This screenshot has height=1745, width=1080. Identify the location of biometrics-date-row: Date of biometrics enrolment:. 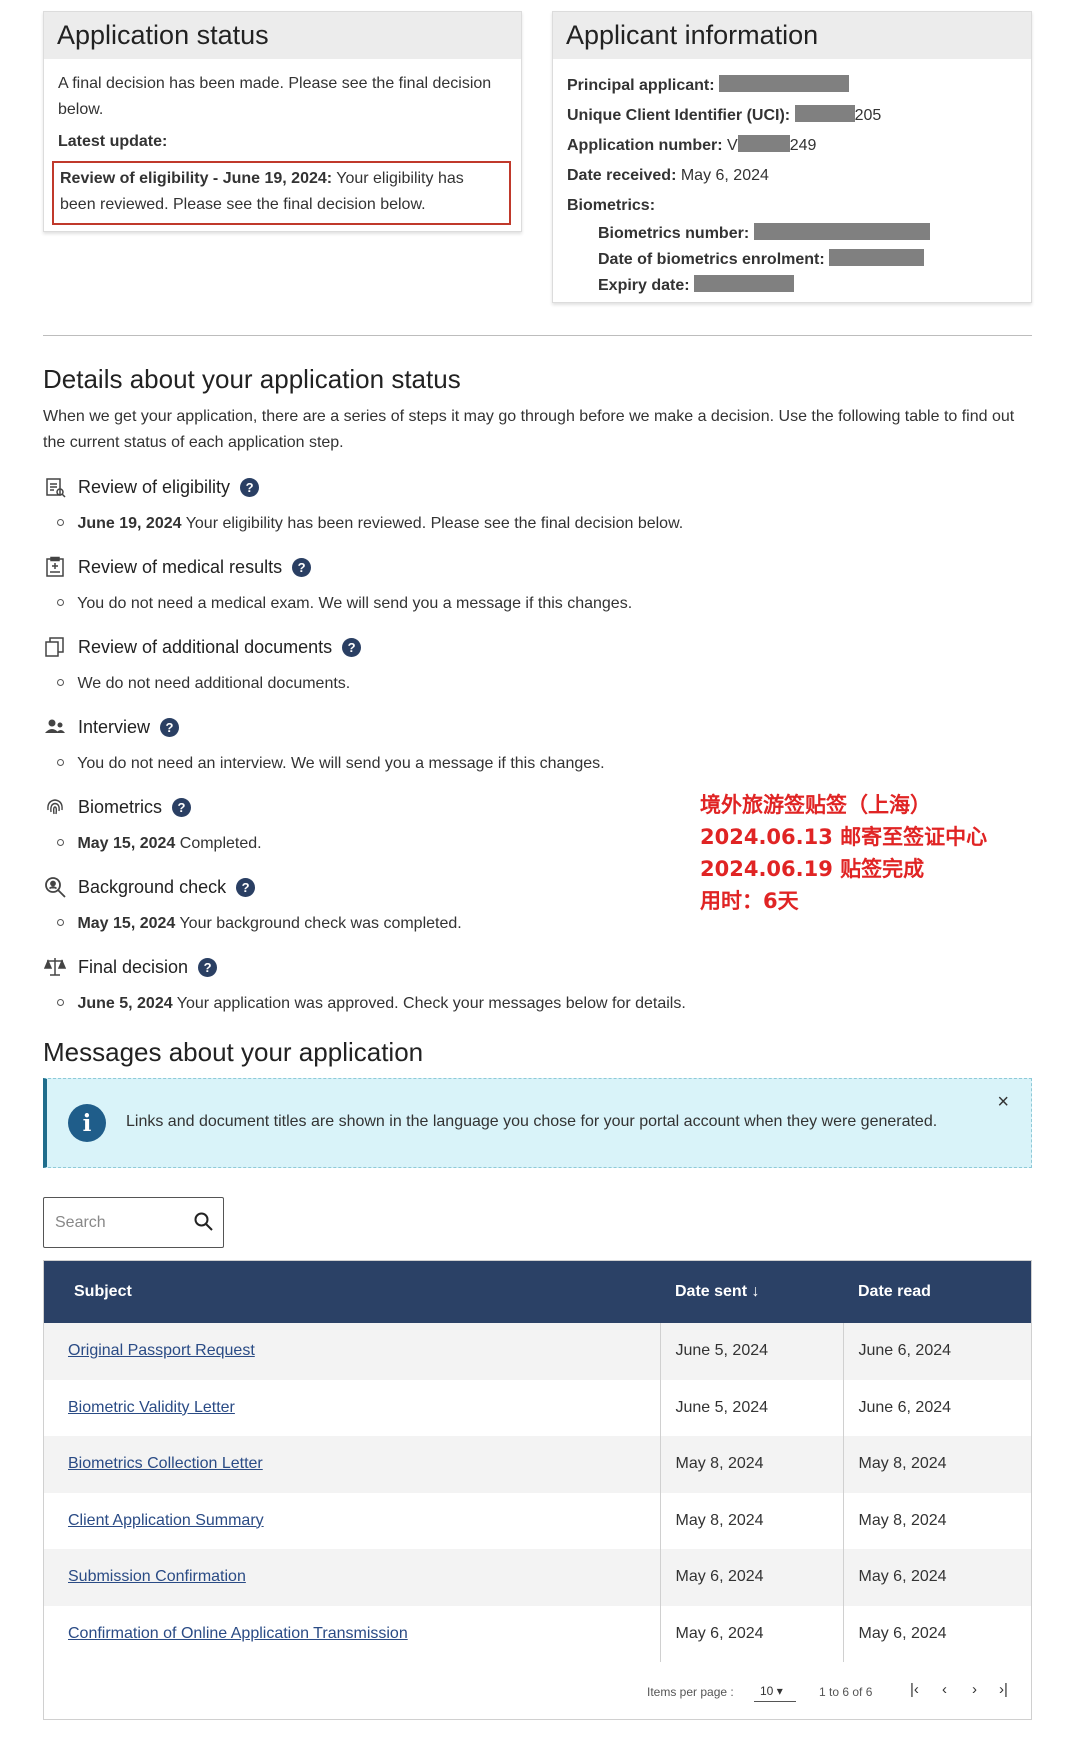
(792, 260).